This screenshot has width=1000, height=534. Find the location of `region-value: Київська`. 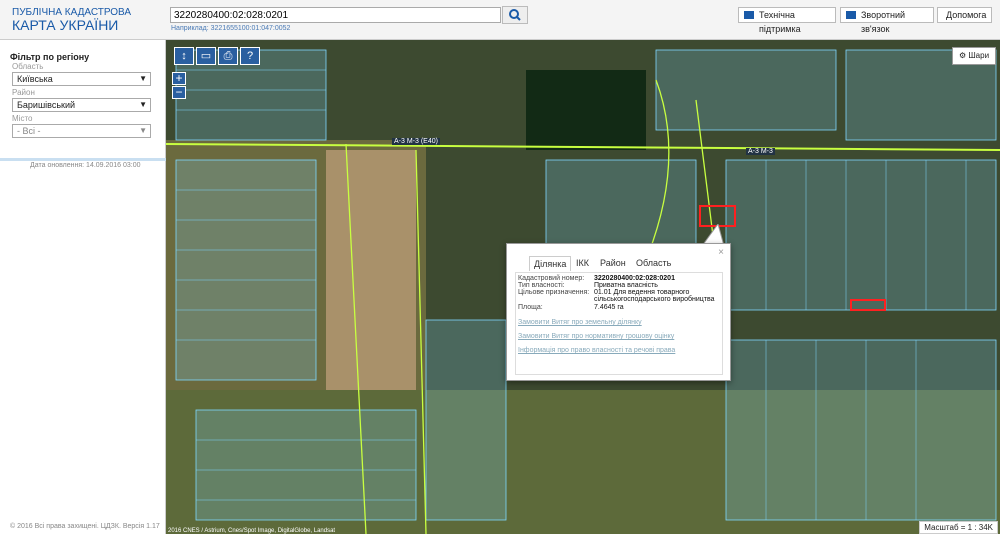

region-value: Київська is located at coordinates (35, 79).